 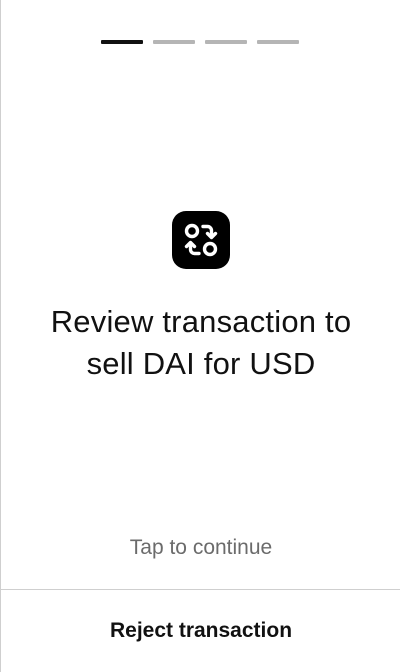 What do you see at coordinates (201, 240) in the screenshot?
I see `swap-arrows-icon` at bounding box center [201, 240].